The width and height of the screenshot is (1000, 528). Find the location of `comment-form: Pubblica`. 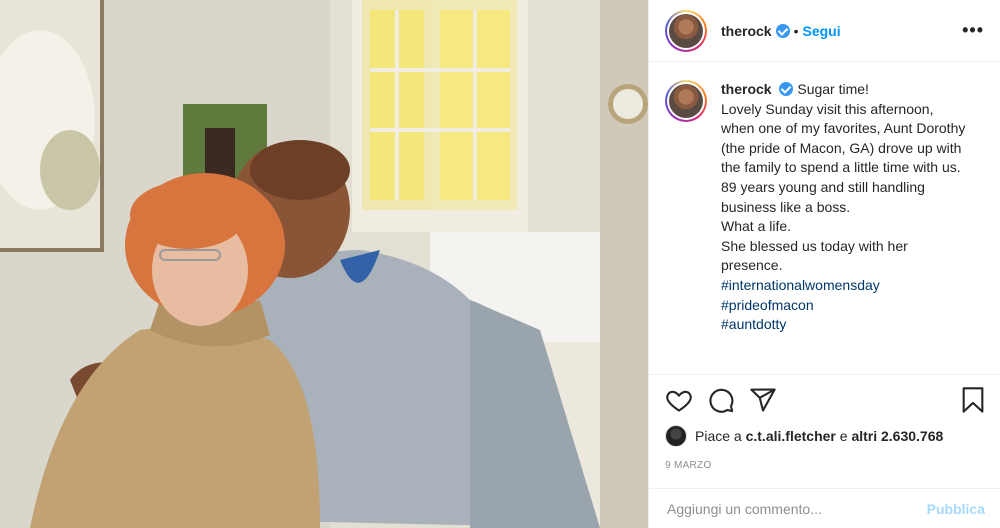

comment-form: Pubblica is located at coordinates (824, 508).